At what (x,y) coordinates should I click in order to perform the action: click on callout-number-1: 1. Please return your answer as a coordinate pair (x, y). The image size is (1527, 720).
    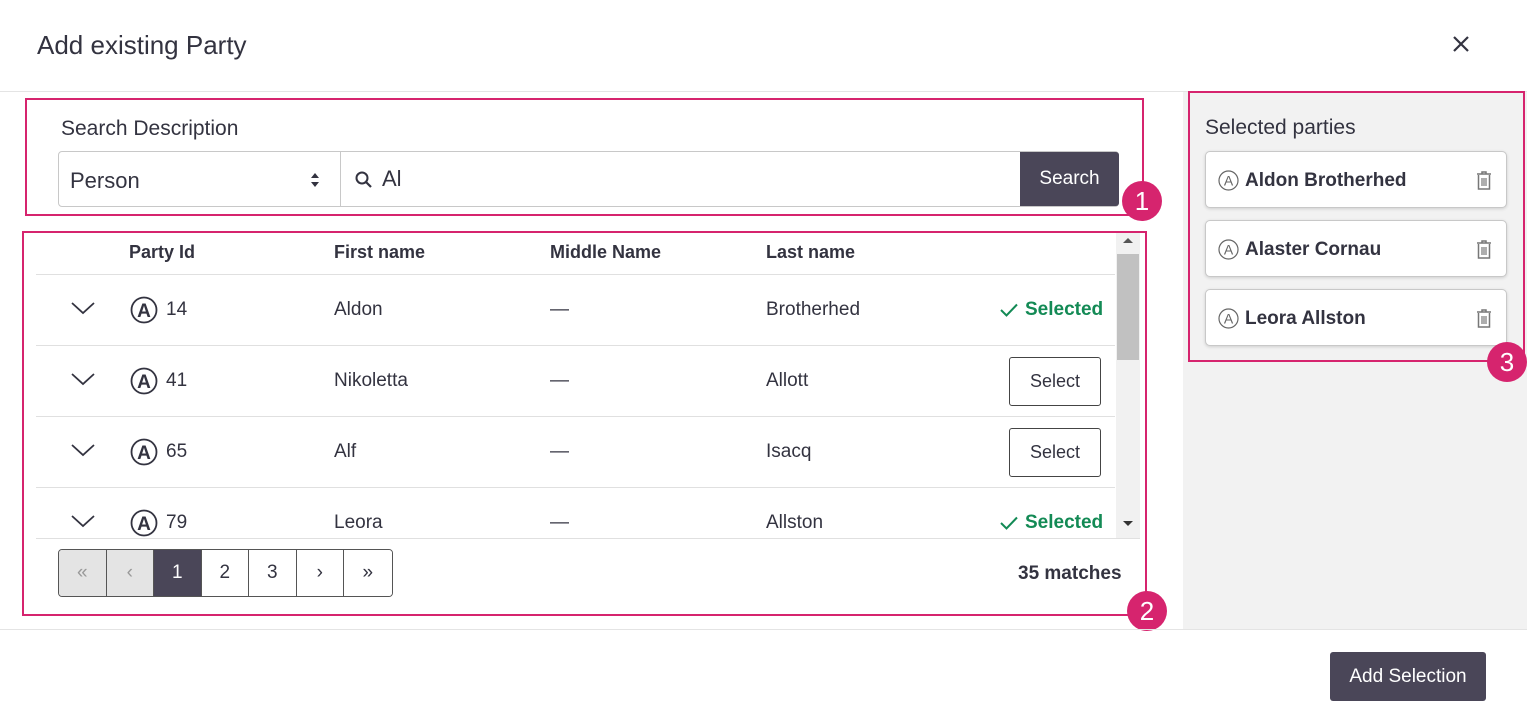
    Looking at the image, I should click on (1142, 201).